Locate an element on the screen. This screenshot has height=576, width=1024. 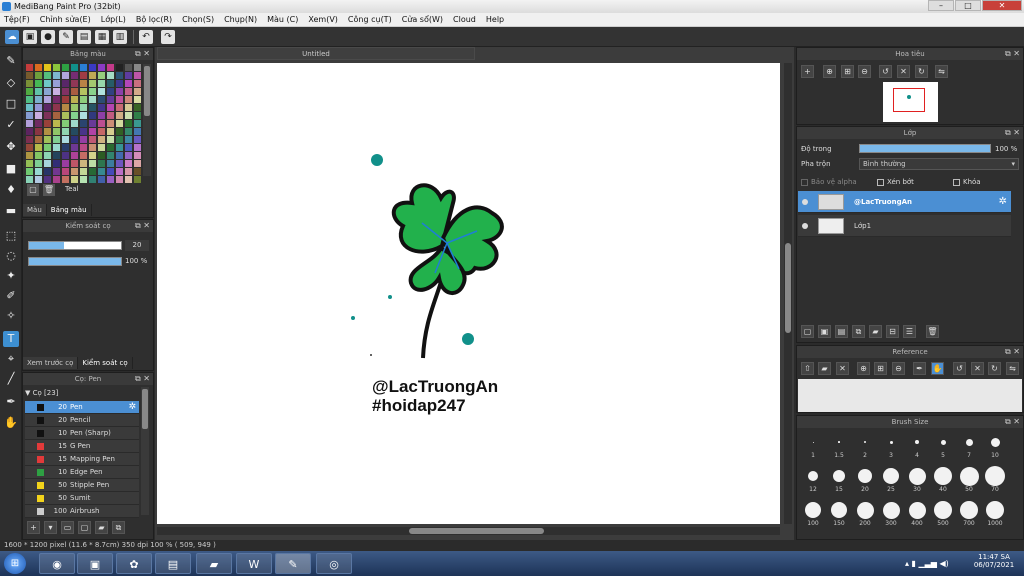
reference-upload-icon: ⇧ is located at coordinates (807, 368).